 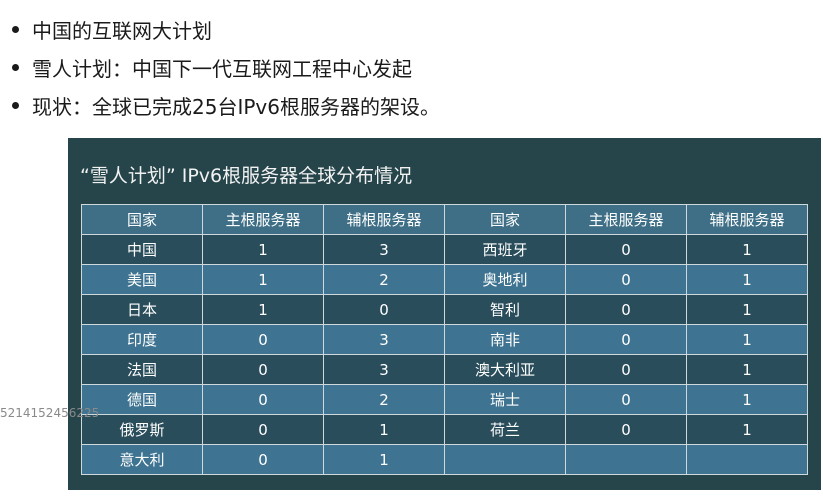 I want to click on table-cell: 澳大利亚, so click(x=505, y=369).